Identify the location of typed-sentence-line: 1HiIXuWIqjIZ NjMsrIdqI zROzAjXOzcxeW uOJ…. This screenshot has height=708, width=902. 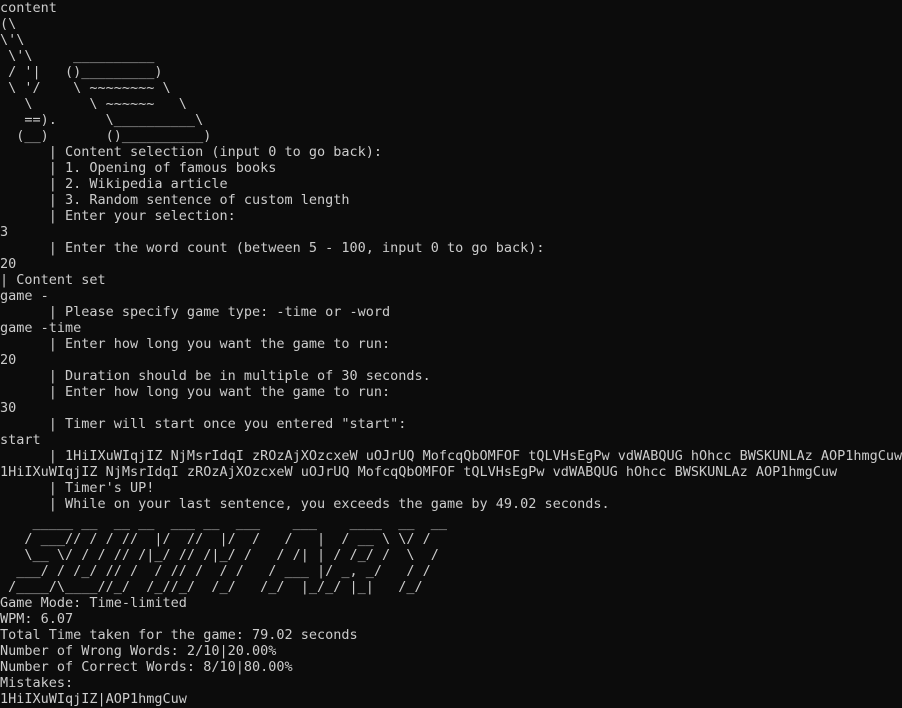
(419, 472).